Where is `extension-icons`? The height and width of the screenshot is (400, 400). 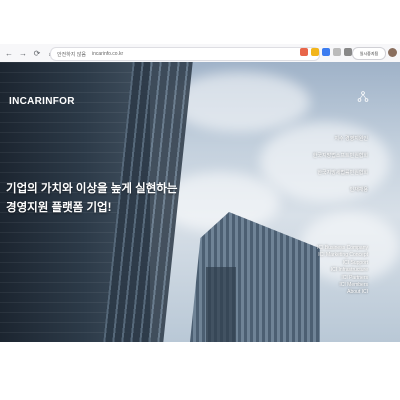
extension-icons is located at coordinates (326, 52).